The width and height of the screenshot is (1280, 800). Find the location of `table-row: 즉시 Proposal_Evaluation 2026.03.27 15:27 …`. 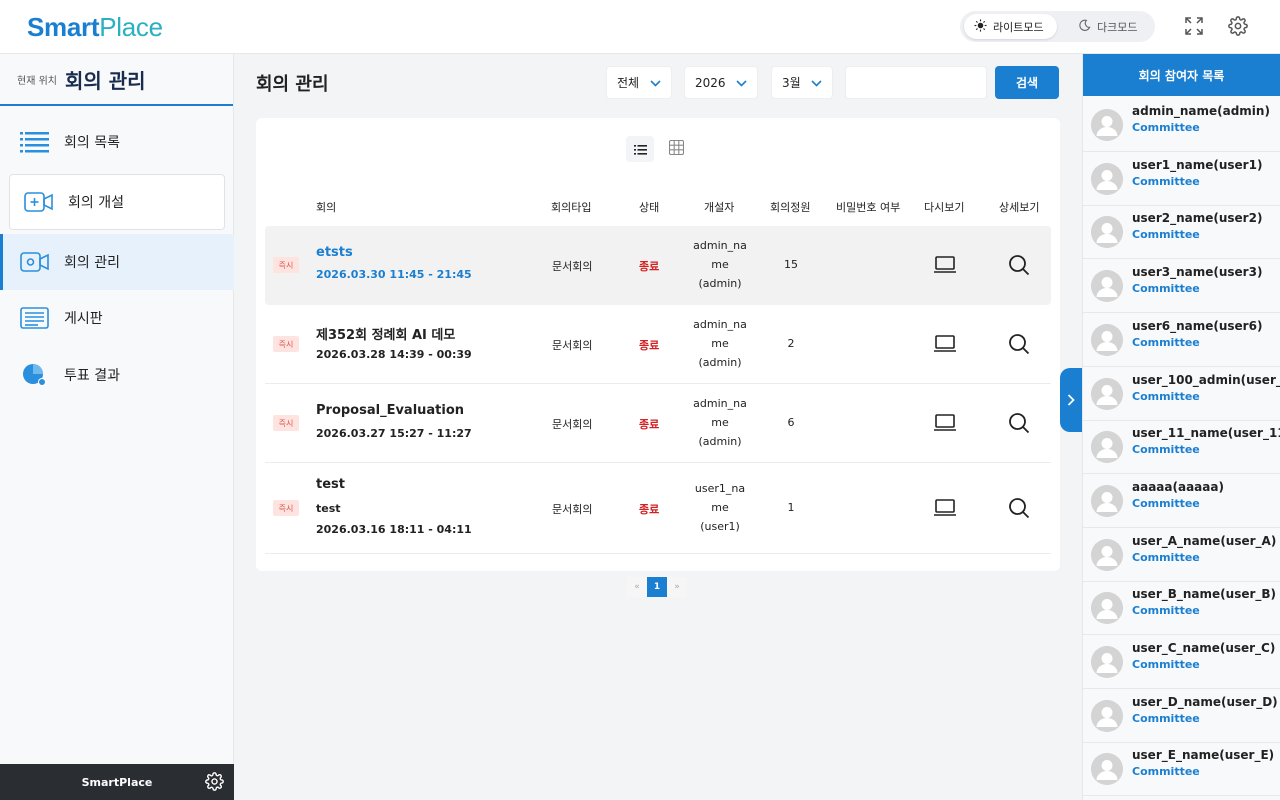

table-row: 즉시 Proposal_Evaluation 2026.03.27 15:27 … is located at coordinates (658, 423).